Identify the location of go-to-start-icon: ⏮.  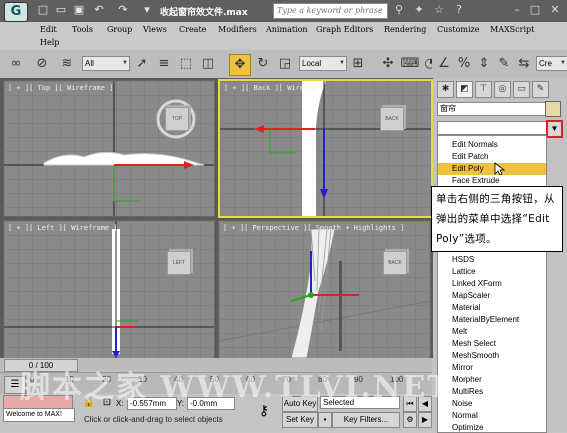
(410, 404).